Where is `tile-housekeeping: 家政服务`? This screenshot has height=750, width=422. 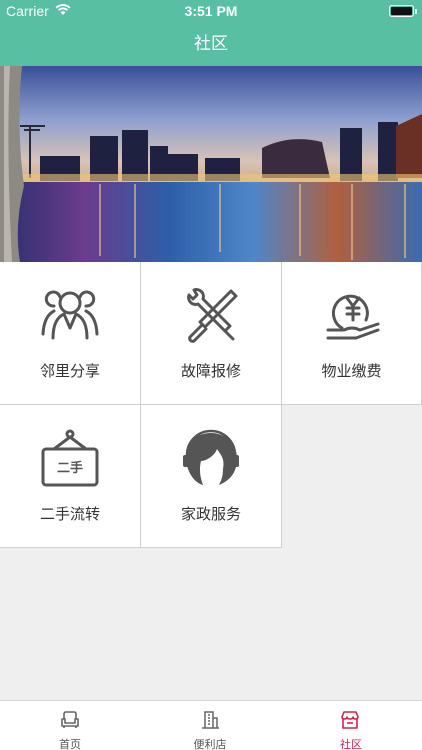 tile-housekeeping: 家政服务 is located at coordinates (211, 476).